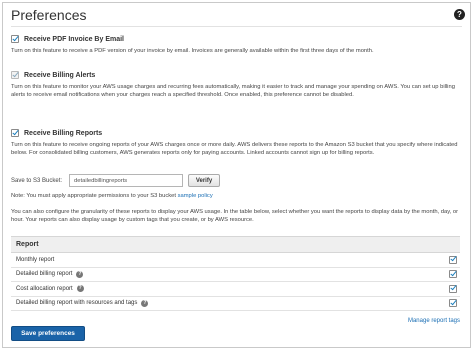  I want to click on help-circle-icon: ?, so click(459, 14).